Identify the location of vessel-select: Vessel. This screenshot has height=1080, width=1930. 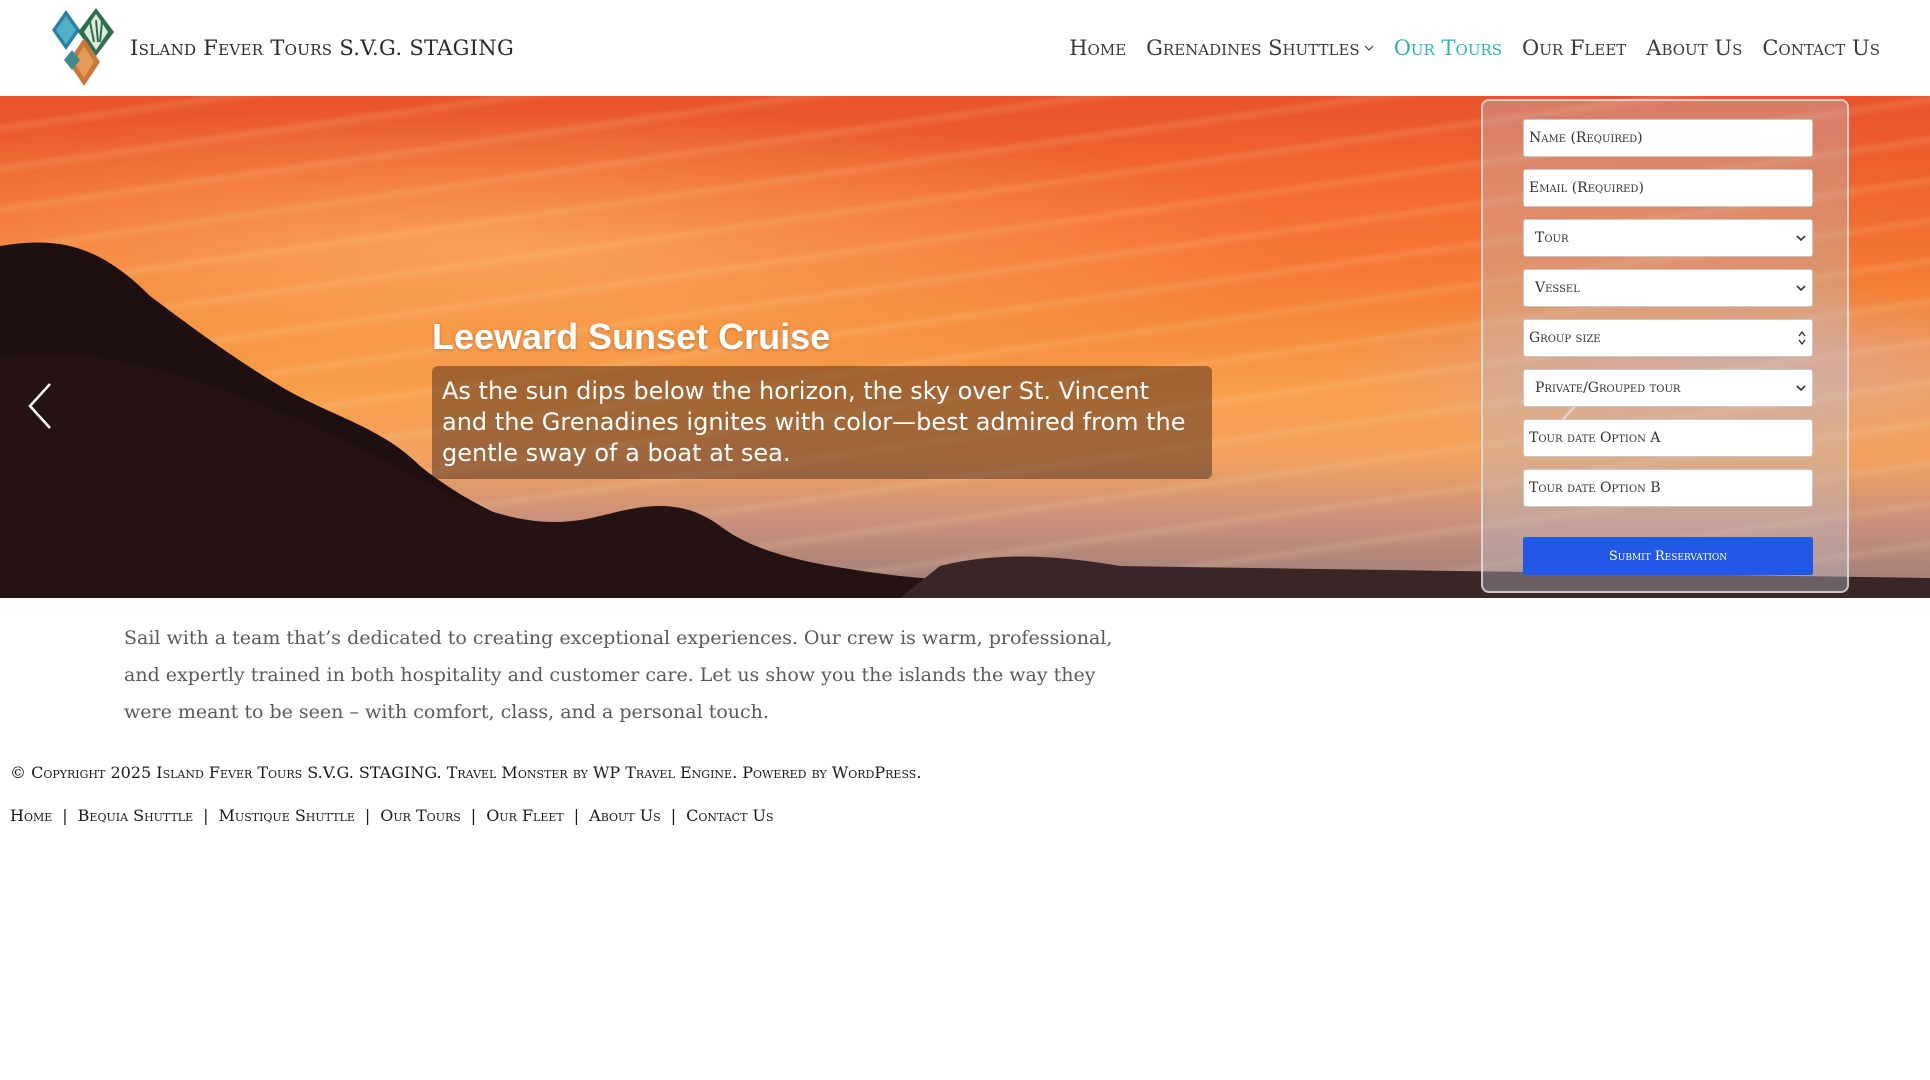
(1668, 288).